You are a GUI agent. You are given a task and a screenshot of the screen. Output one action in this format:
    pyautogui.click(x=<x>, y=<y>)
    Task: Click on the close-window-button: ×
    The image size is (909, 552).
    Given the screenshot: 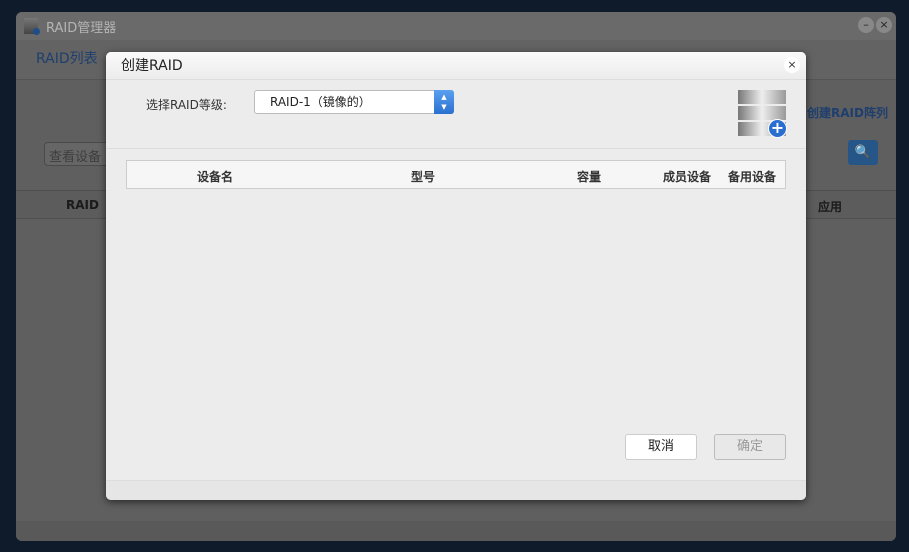 What is the action you would take?
    pyautogui.click(x=884, y=25)
    